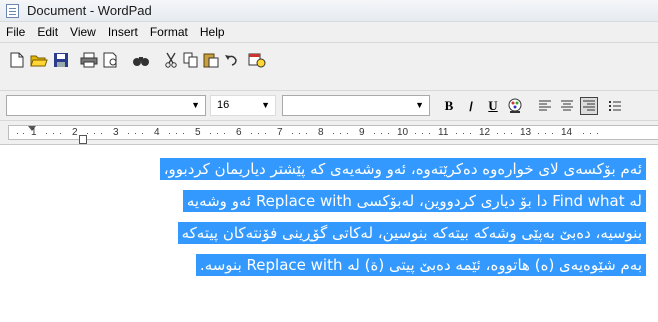  I want to click on ruler-number: 3, so click(116, 132).